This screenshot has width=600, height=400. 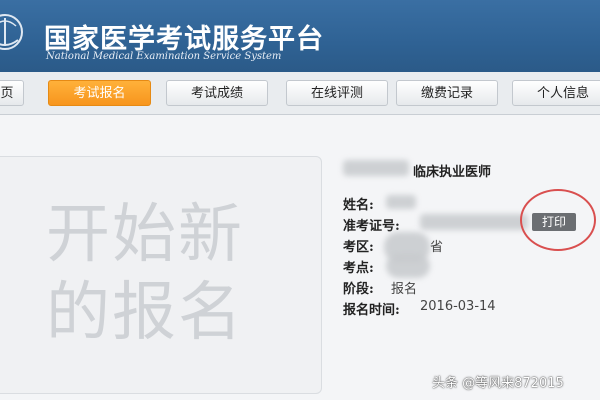 What do you see at coordinates (371, 226) in the screenshot?
I see `ticket-number-label: 准考证号:` at bounding box center [371, 226].